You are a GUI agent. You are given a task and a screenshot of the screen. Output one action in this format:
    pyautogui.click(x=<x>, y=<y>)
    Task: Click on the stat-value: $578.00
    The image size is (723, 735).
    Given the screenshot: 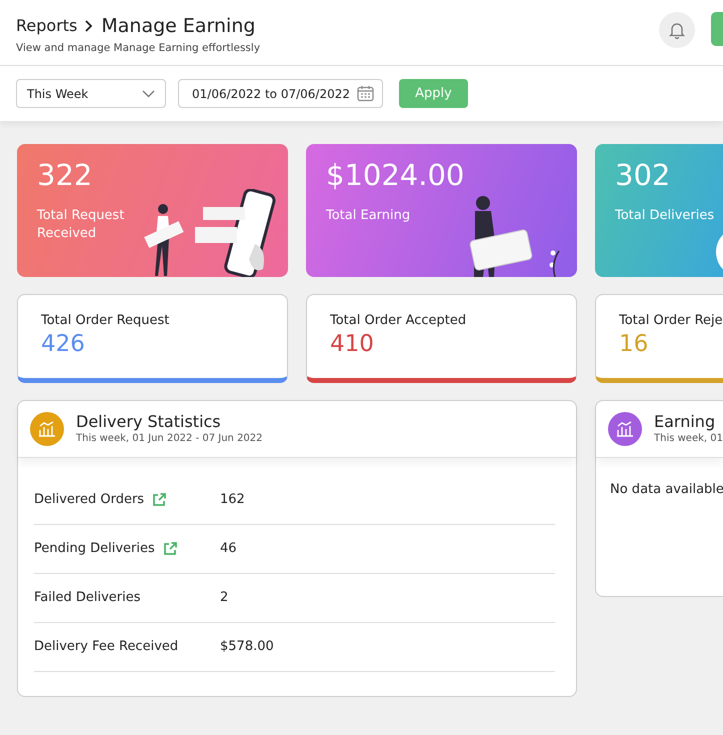 What is the action you would take?
    pyautogui.click(x=247, y=647)
    